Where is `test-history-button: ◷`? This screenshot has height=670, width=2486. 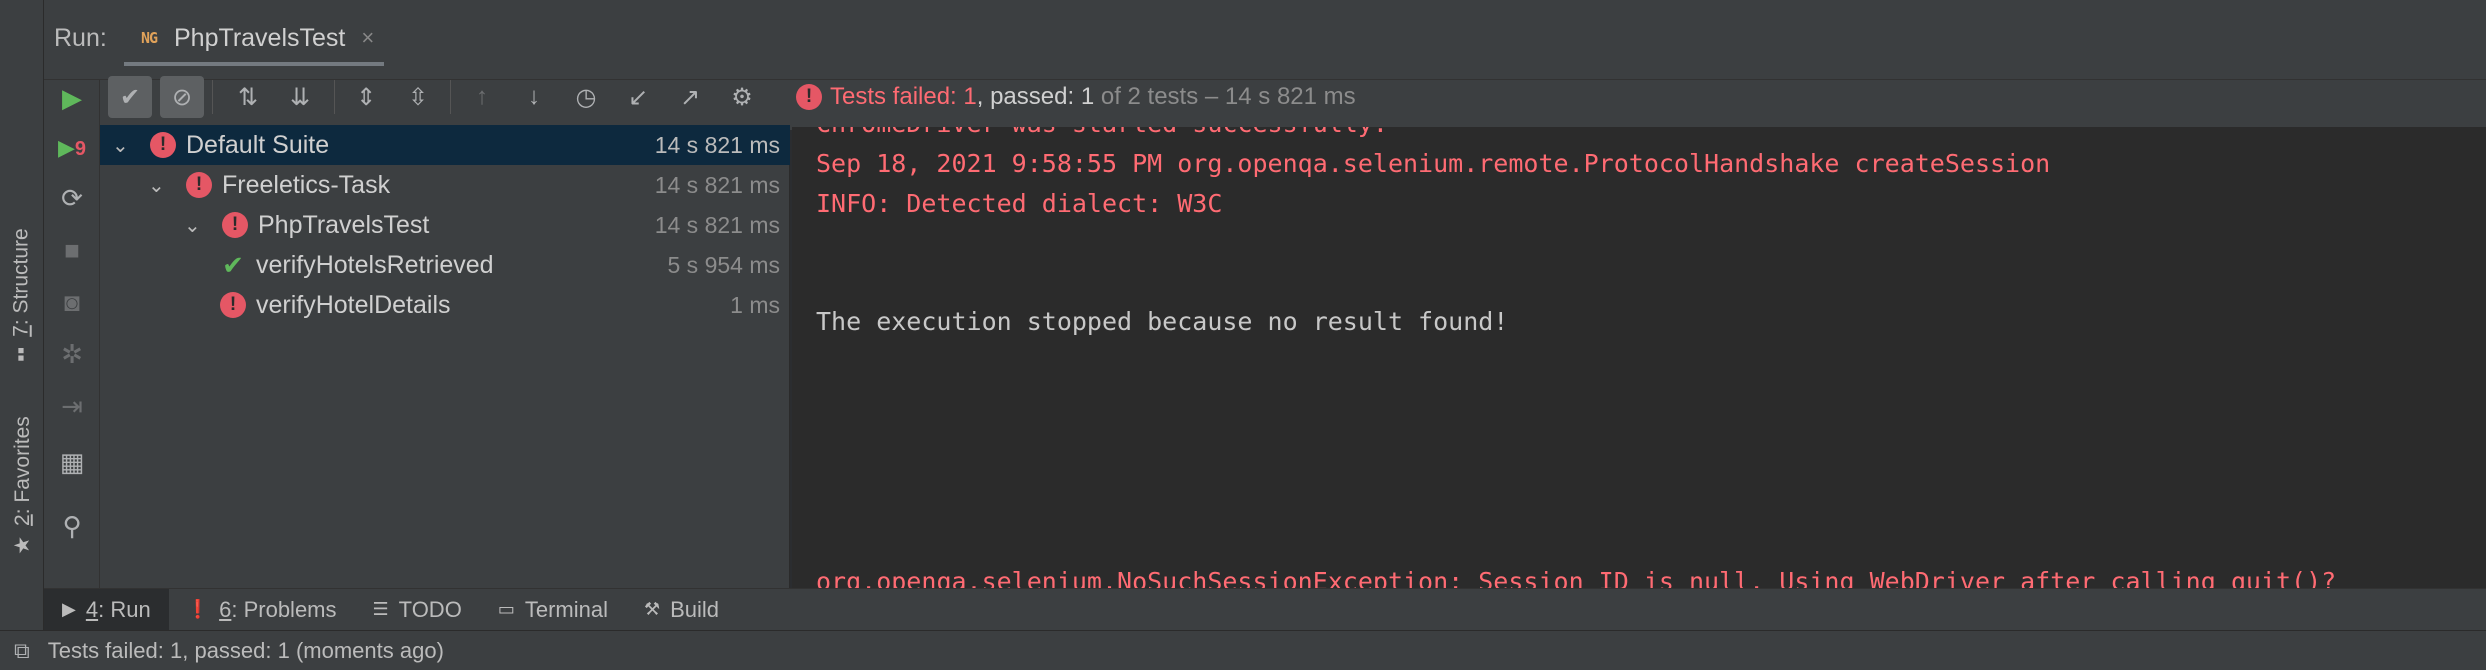
test-history-button: ◷ is located at coordinates (586, 97).